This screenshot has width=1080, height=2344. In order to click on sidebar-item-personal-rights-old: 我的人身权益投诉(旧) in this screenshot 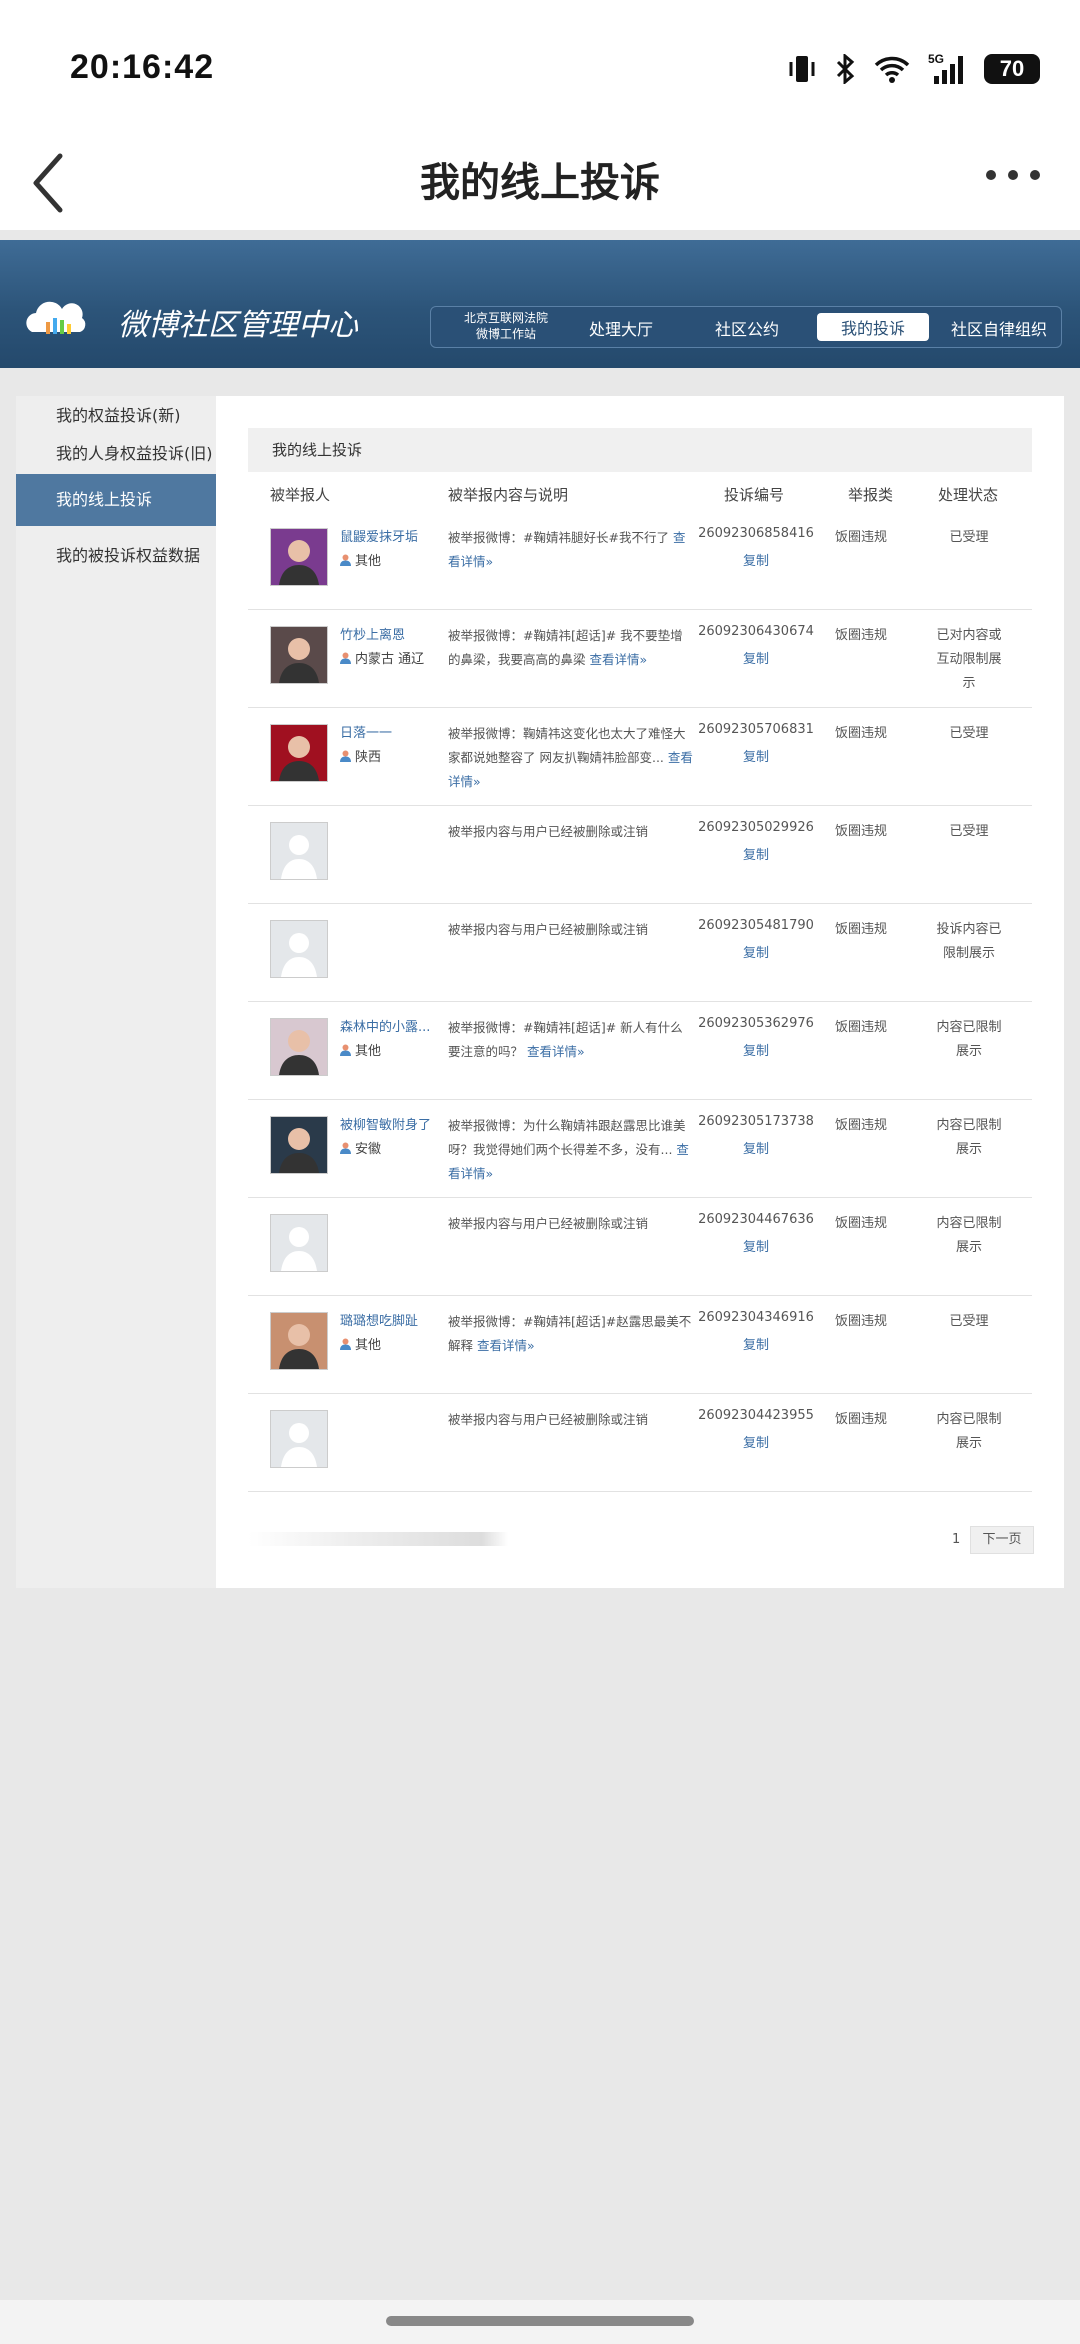, I will do `click(134, 452)`.